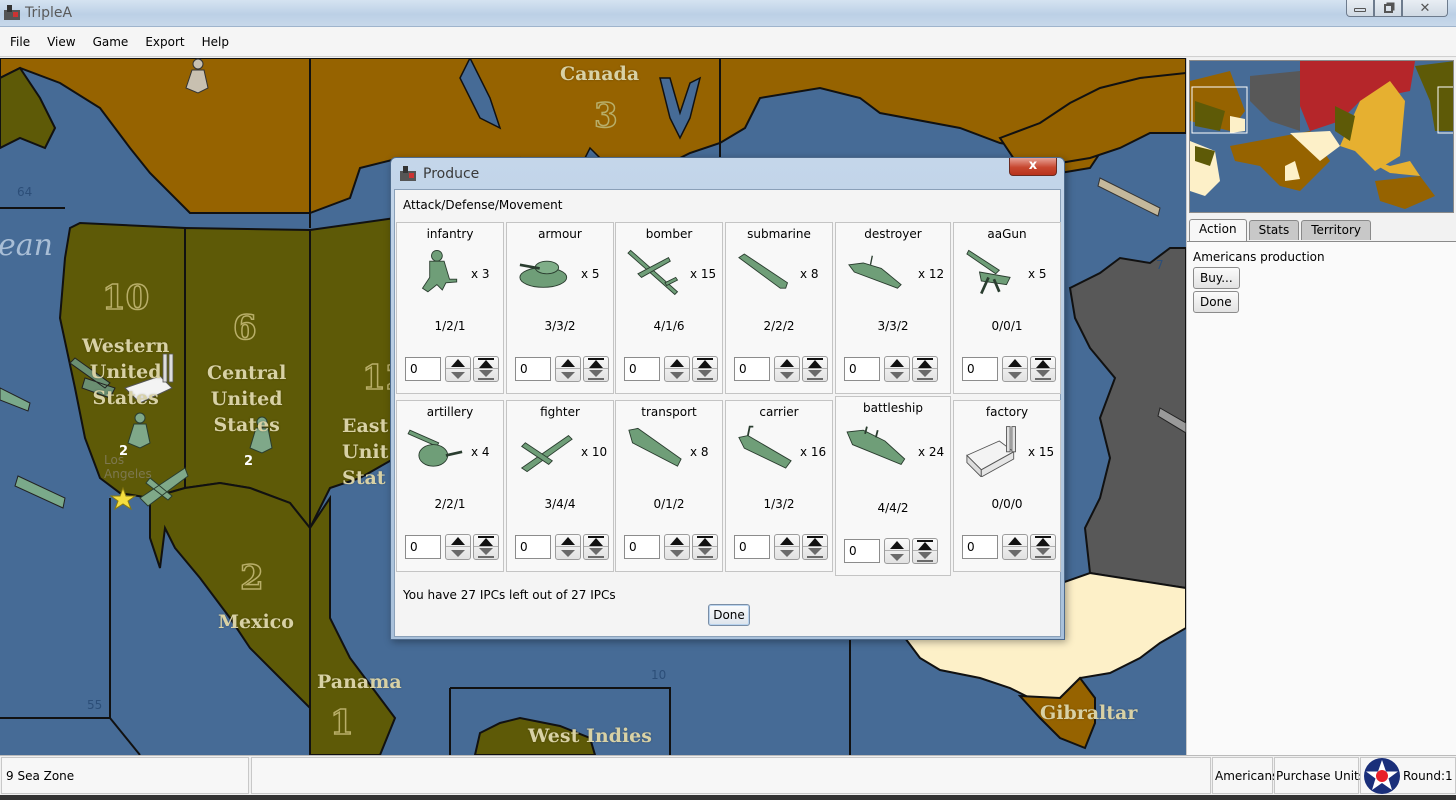 This screenshot has width=1456, height=800. I want to click on done-button: Done, so click(1216, 302).